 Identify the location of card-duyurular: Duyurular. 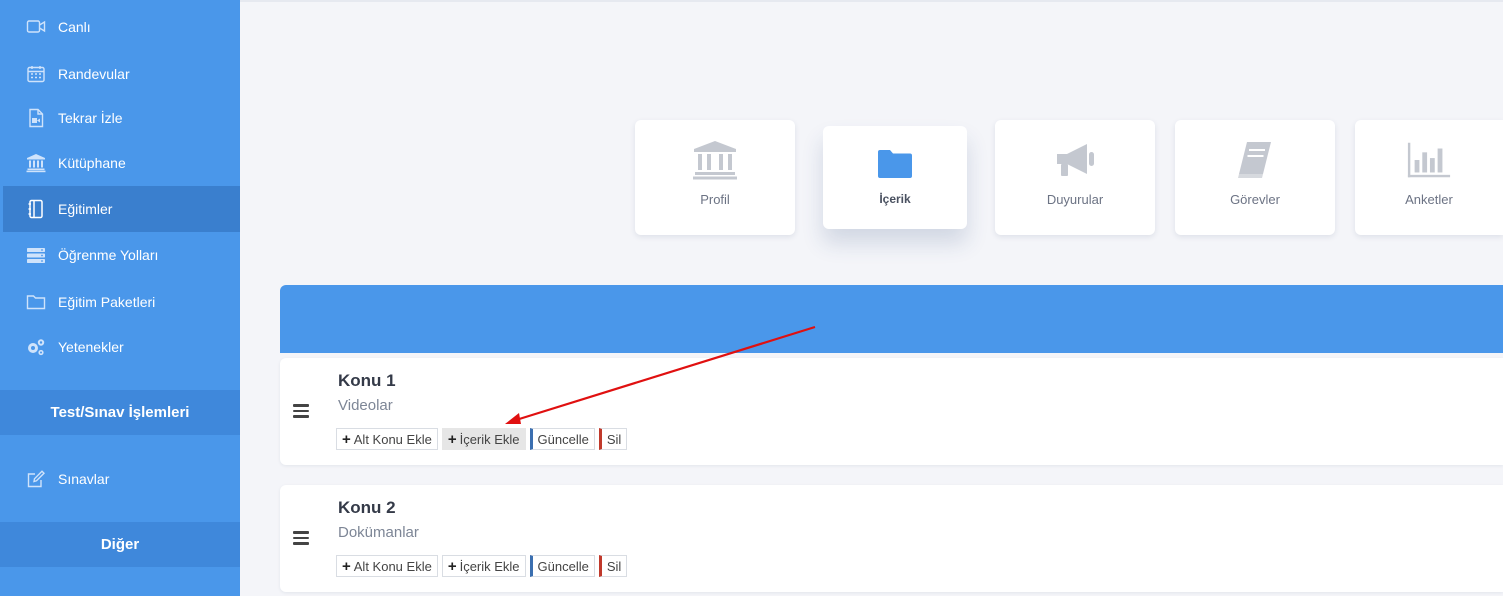
(1075, 177).